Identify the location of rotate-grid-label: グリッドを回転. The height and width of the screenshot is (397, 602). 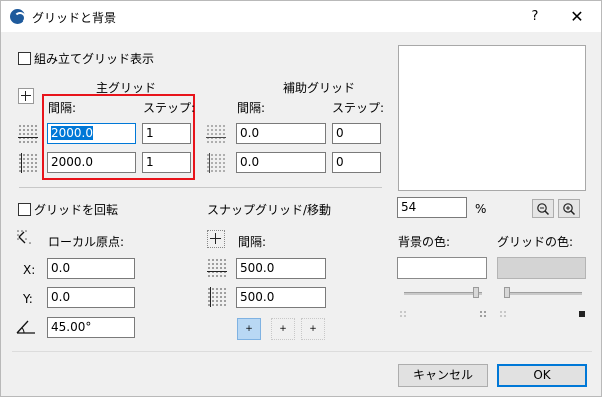
(76, 210).